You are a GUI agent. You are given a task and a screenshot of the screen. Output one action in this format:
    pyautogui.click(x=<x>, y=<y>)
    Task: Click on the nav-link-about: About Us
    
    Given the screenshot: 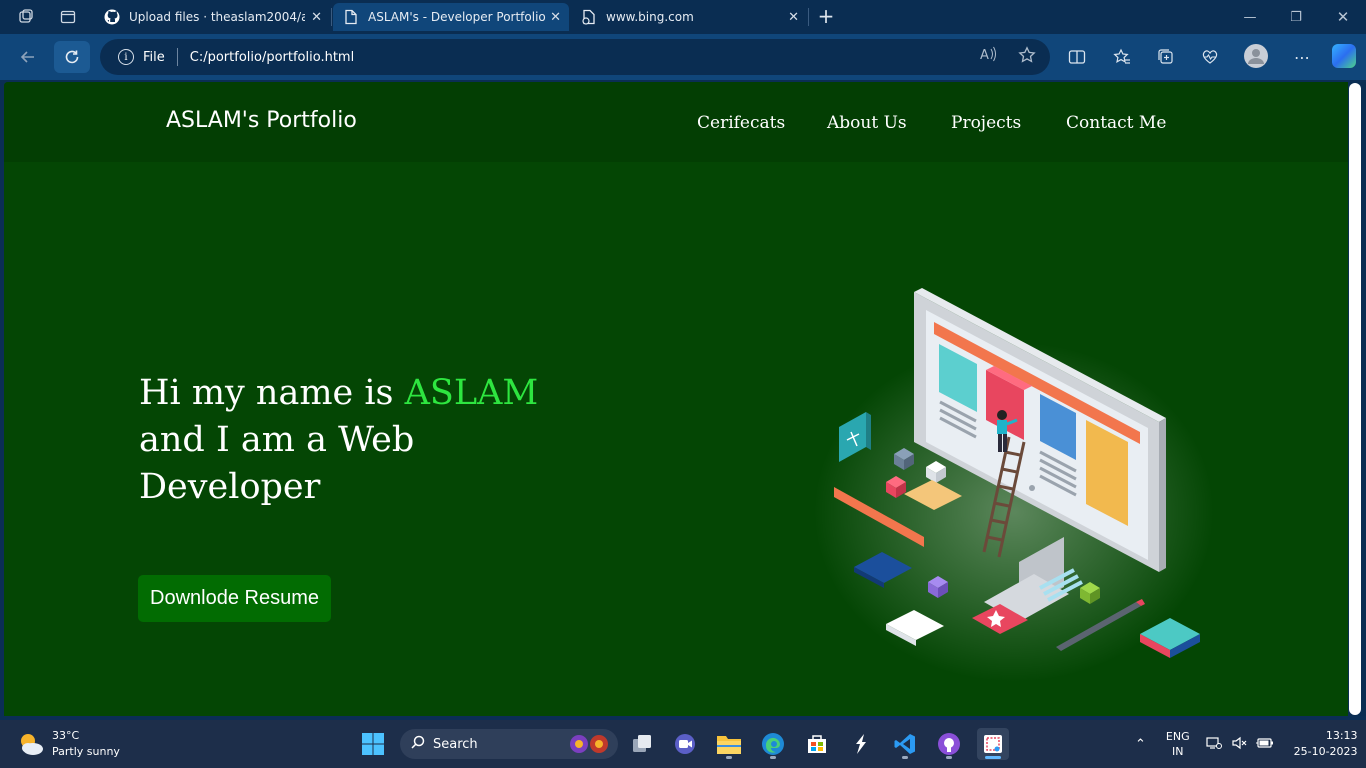 What is the action you would take?
    pyautogui.click(x=867, y=123)
    